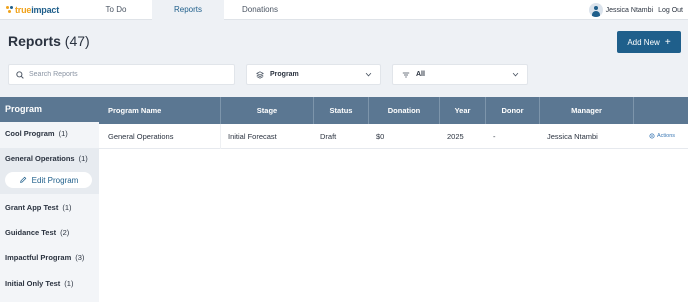 Image resolution: width=688 pixels, height=302 pixels. What do you see at coordinates (116, 10) in the screenshot?
I see `tab-to-do: To Do` at bounding box center [116, 10].